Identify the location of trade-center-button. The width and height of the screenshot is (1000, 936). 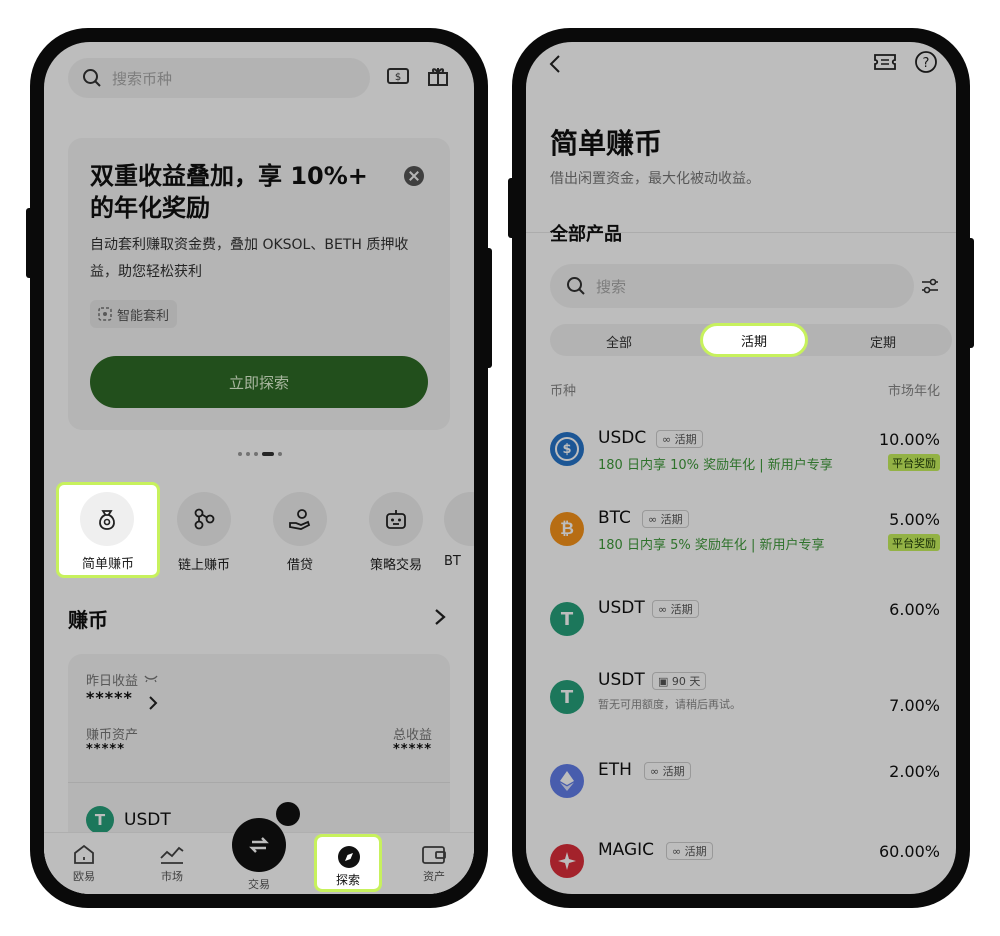
(259, 845).